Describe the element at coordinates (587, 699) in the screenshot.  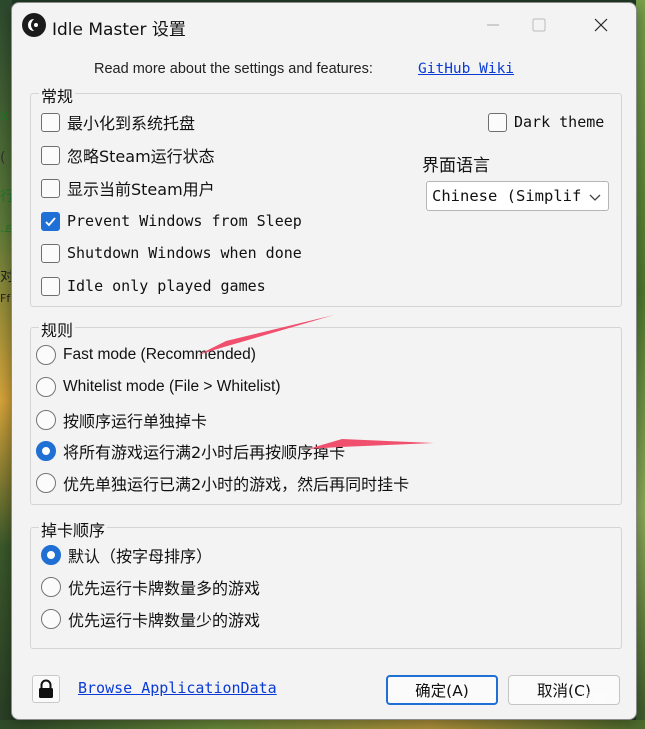
I see `watermark: 小黑盒` at that location.